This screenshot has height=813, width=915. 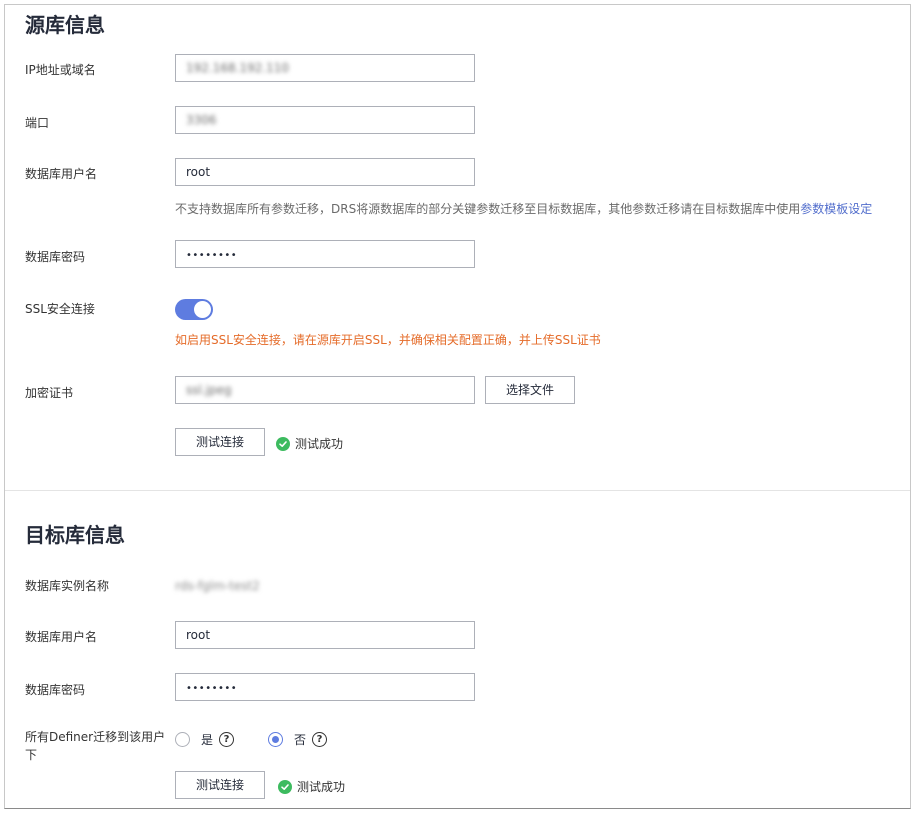 I want to click on source-username-input: root, so click(x=325, y=172).